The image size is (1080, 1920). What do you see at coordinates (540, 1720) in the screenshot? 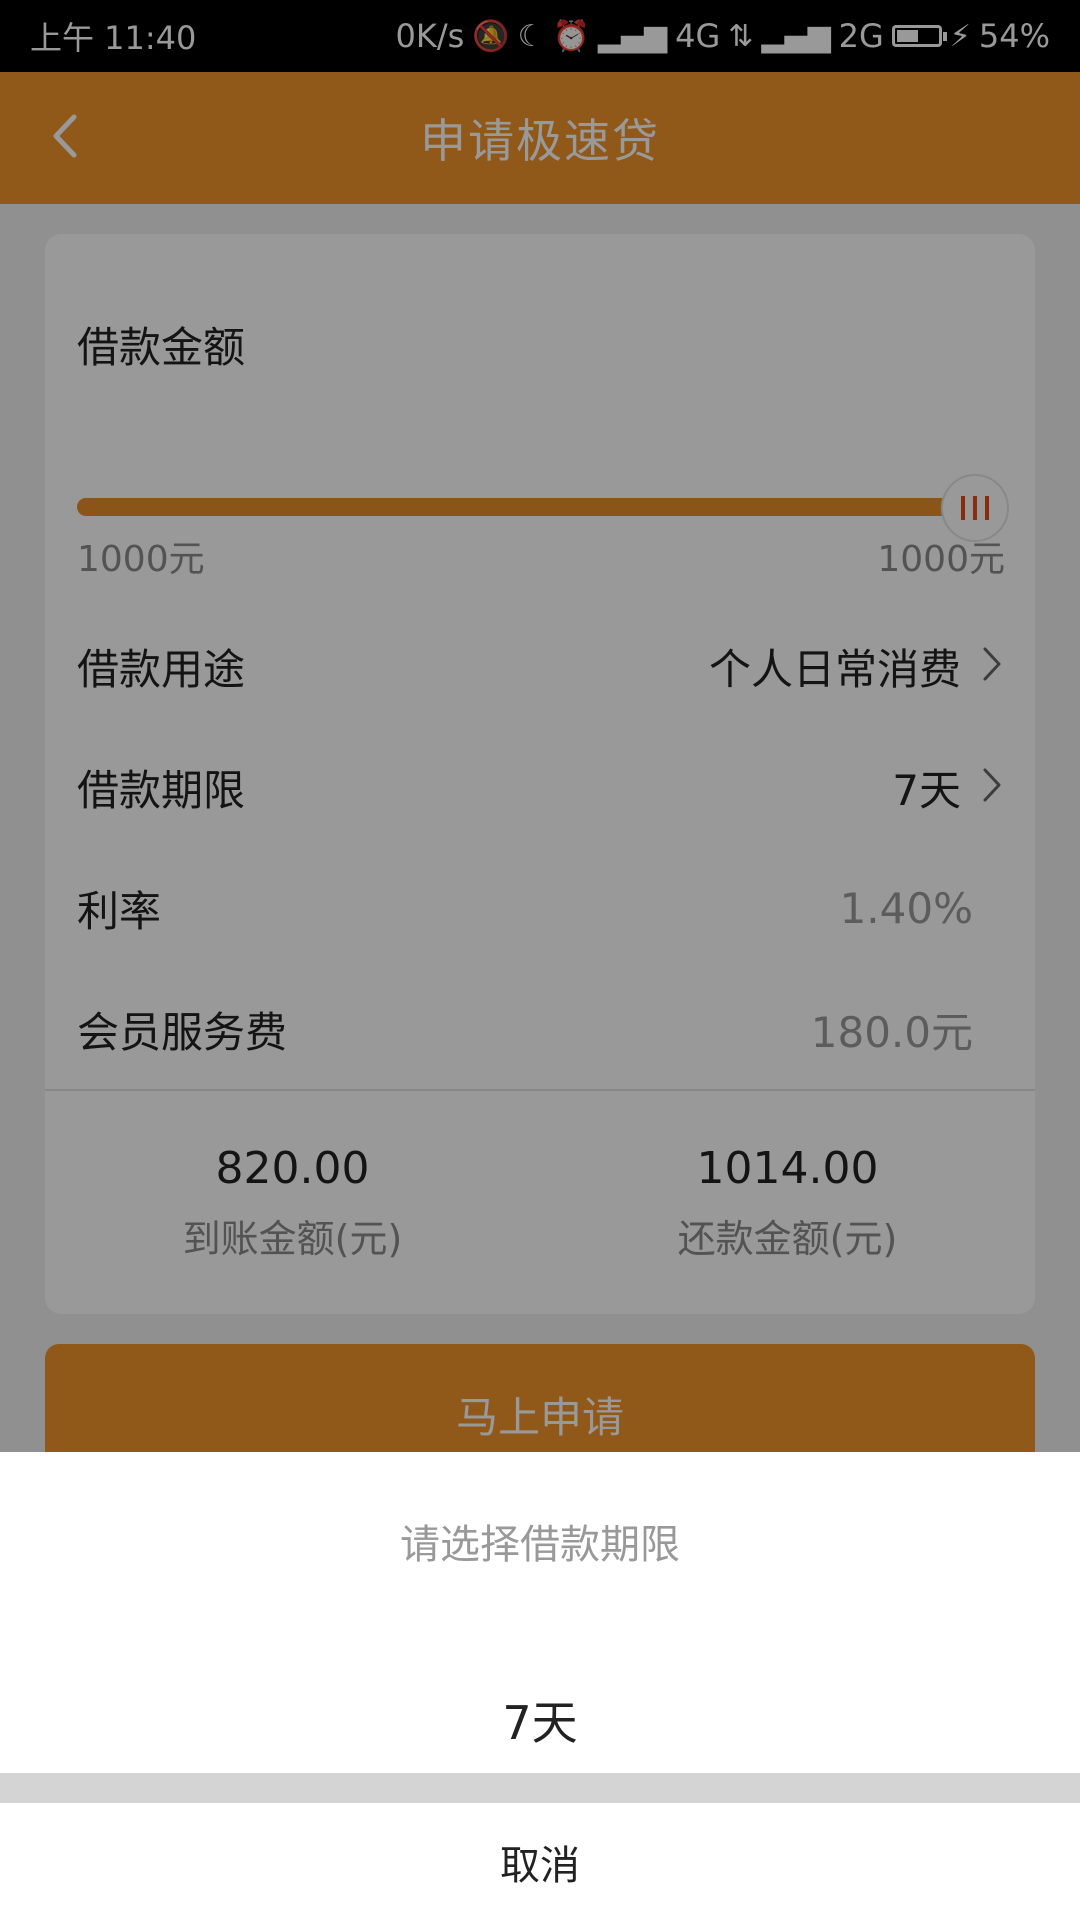
I see `term-option-7-days: 7天` at bounding box center [540, 1720].